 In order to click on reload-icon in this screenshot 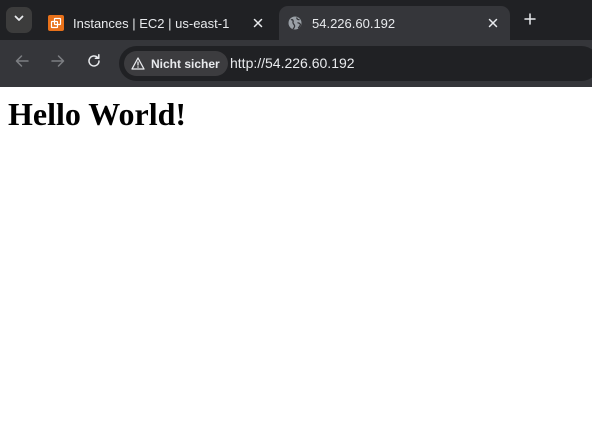, I will do `click(94, 63)`.